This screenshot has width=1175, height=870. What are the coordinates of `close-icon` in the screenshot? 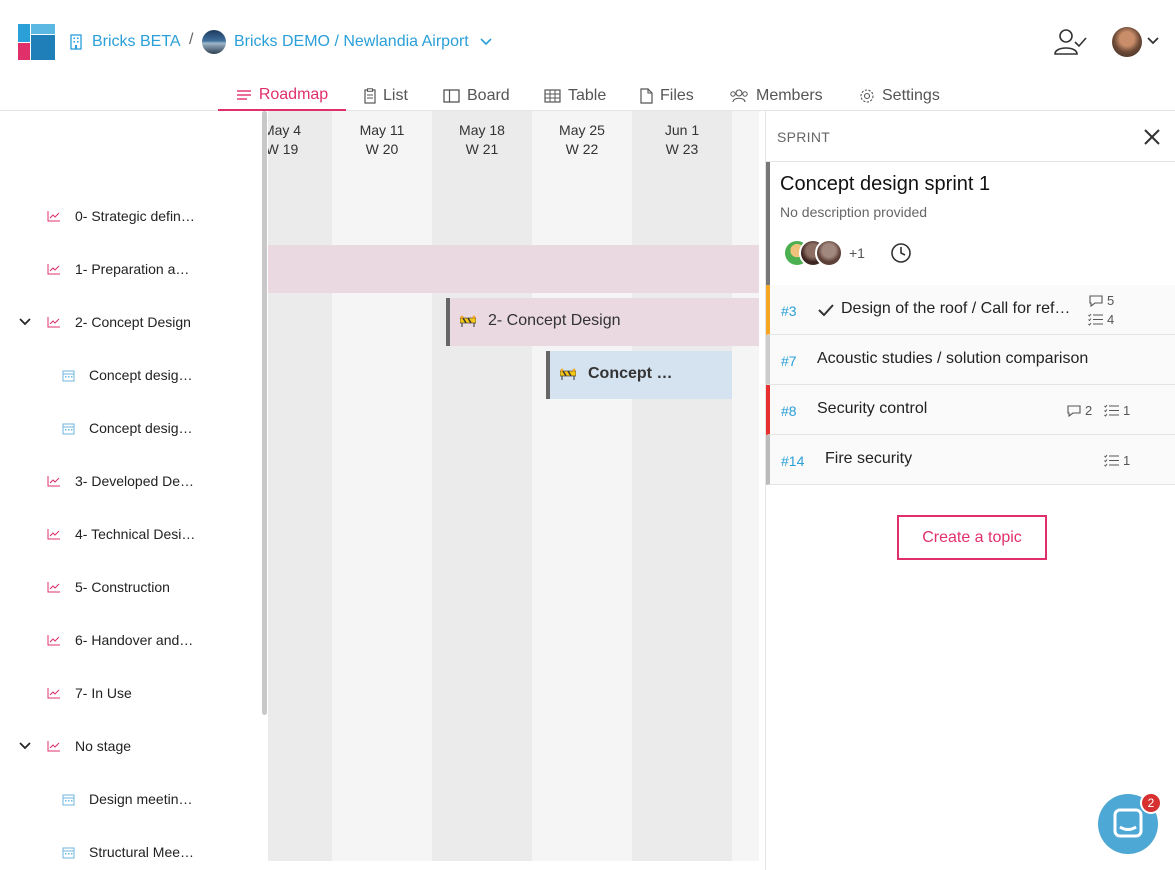 It's located at (1152, 137).